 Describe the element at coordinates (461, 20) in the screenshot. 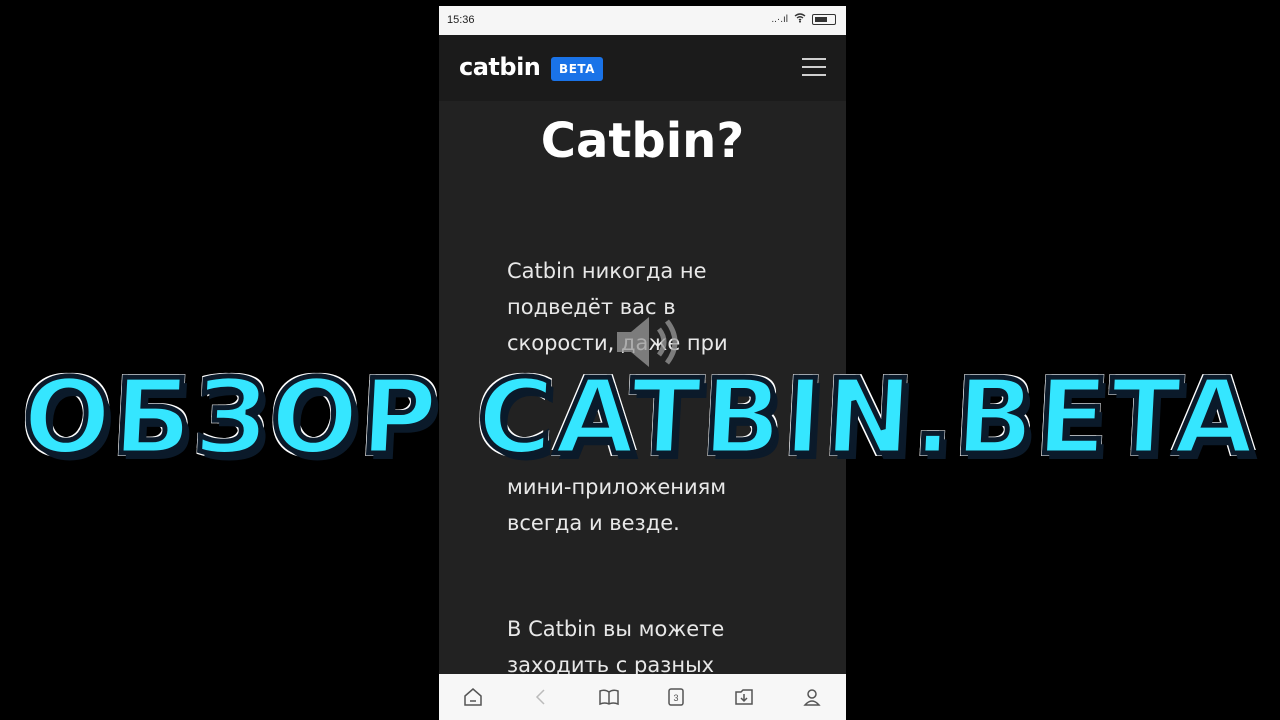

I see `status-time: 15:36` at that location.